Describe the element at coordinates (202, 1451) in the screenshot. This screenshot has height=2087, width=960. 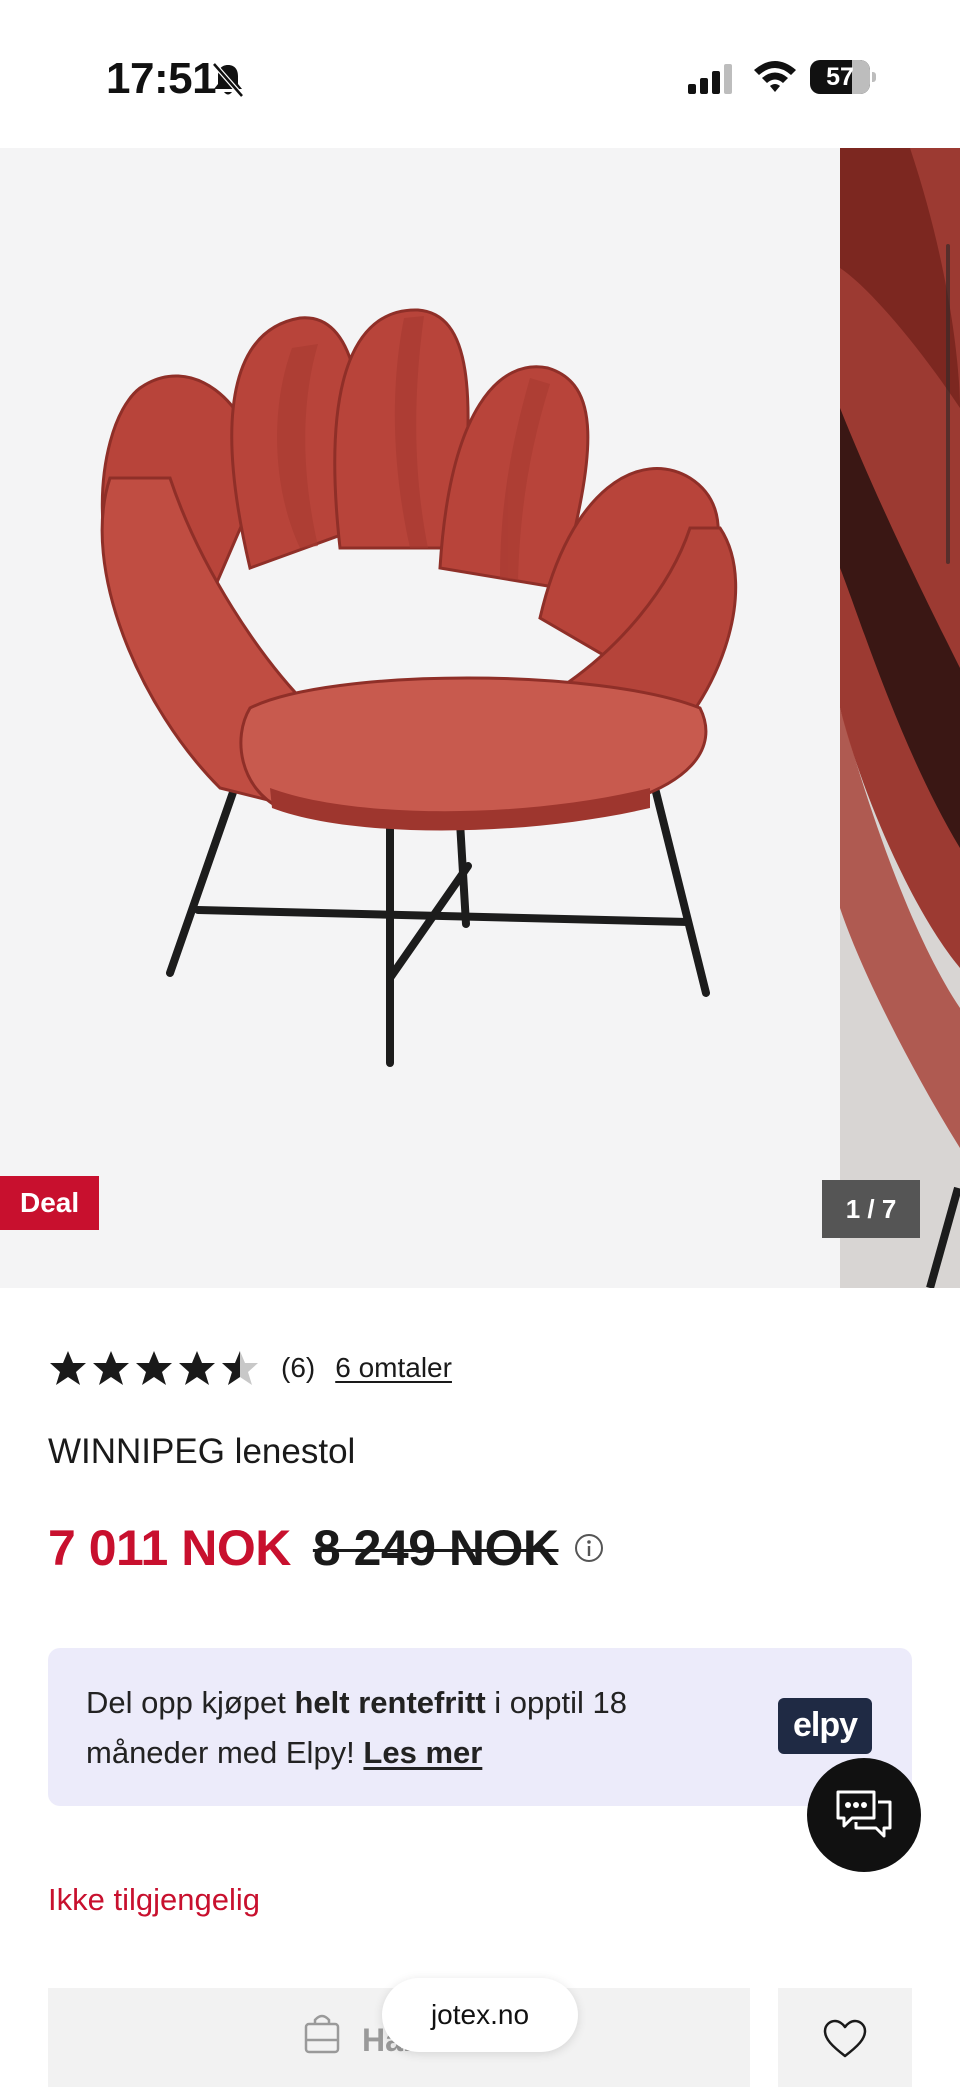
I see `product-title: WINNIPEG lenestol` at that location.